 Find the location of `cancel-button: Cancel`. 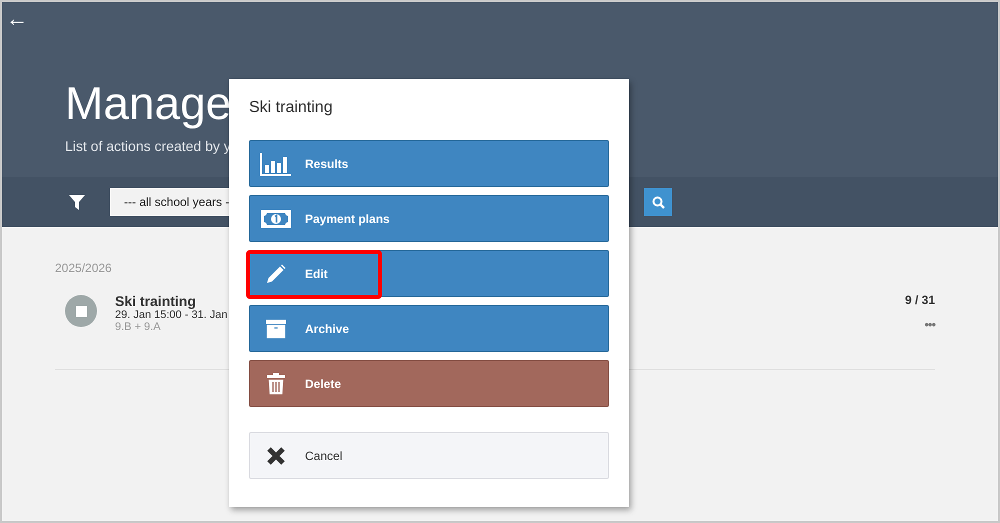

cancel-button: Cancel is located at coordinates (429, 455).